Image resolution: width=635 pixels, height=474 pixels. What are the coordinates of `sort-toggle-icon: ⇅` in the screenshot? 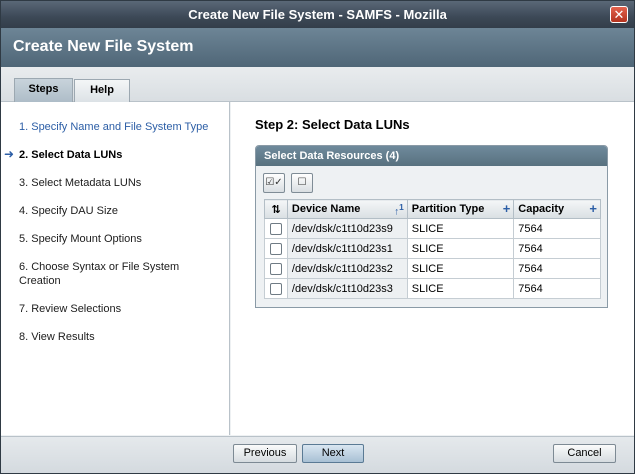 It's located at (275, 210).